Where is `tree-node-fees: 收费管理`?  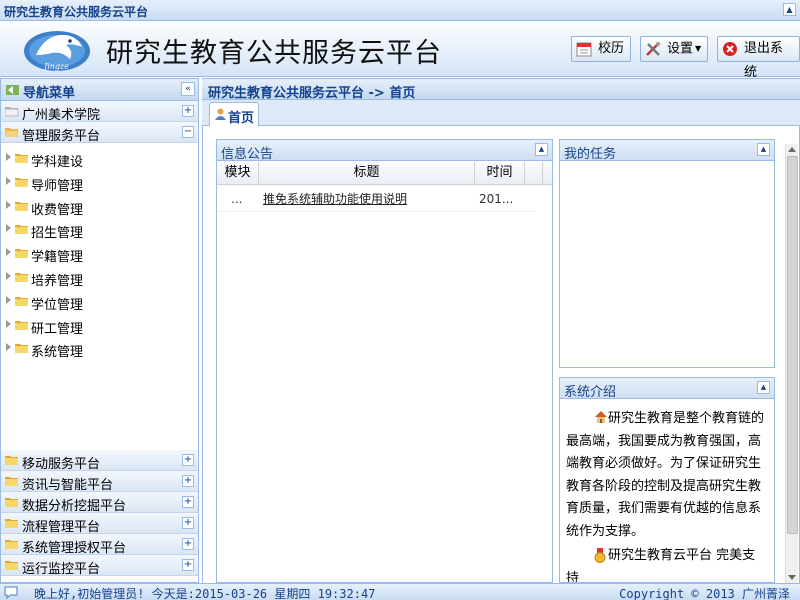
tree-node-fees: 收费管理 is located at coordinates (99, 207).